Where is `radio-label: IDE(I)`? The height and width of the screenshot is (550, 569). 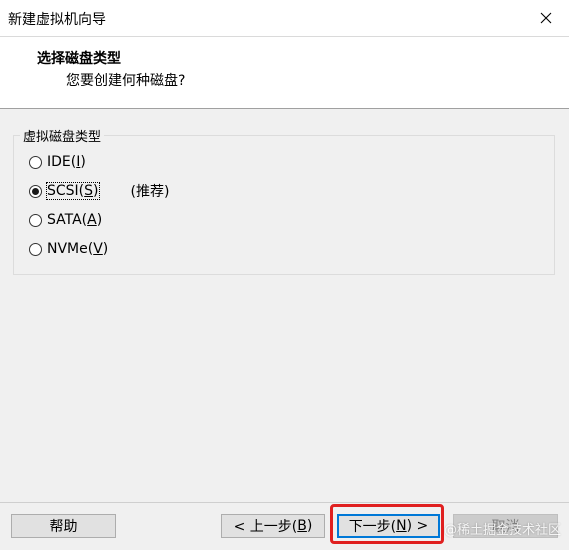 radio-label: IDE(I) is located at coordinates (66, 162).